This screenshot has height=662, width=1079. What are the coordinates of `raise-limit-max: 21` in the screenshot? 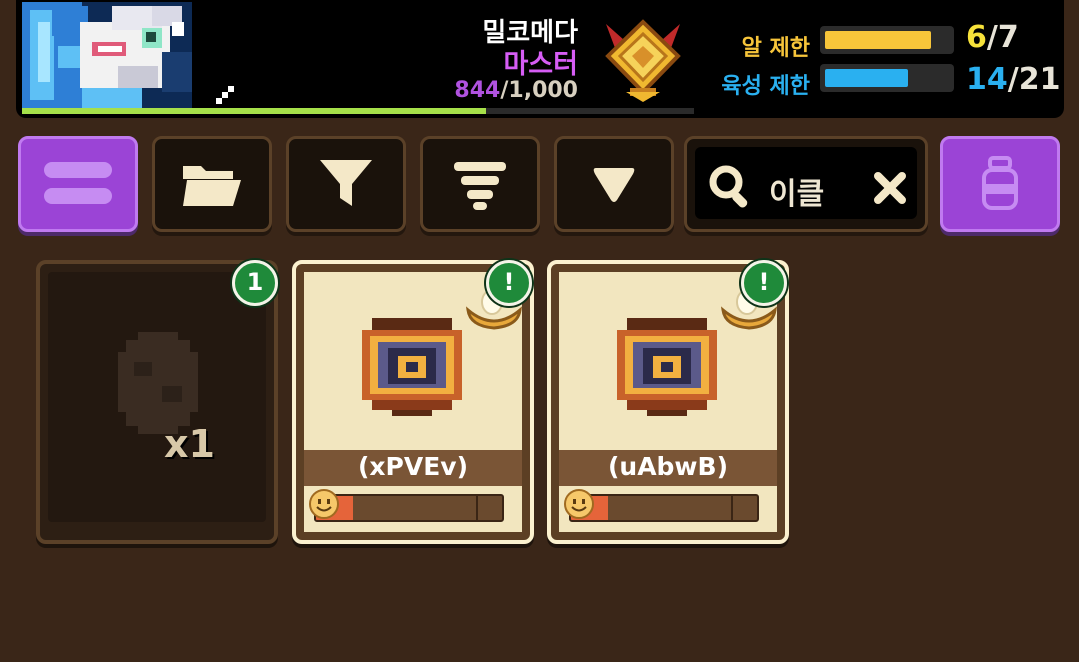 It's located at (1039, 79).